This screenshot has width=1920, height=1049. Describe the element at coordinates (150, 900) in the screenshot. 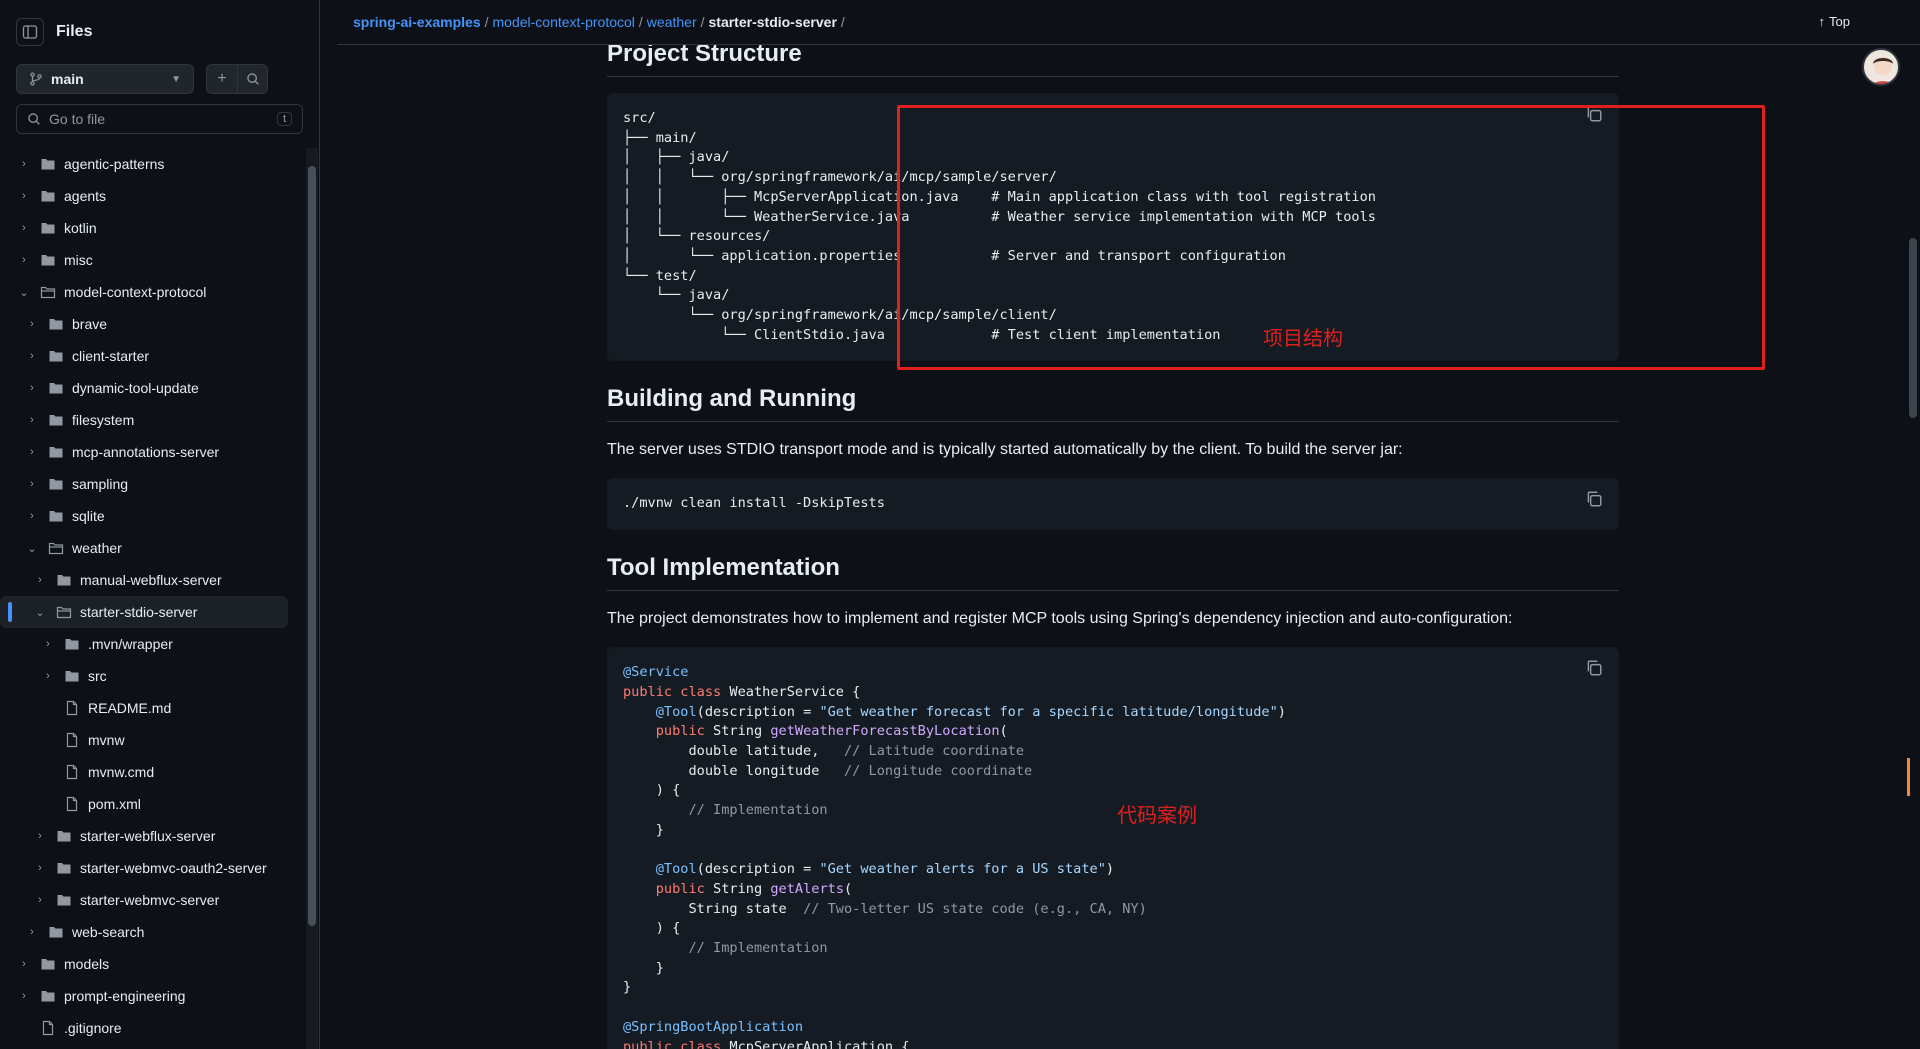

I see `tree-item: › starter-webmvc-server` at that location.